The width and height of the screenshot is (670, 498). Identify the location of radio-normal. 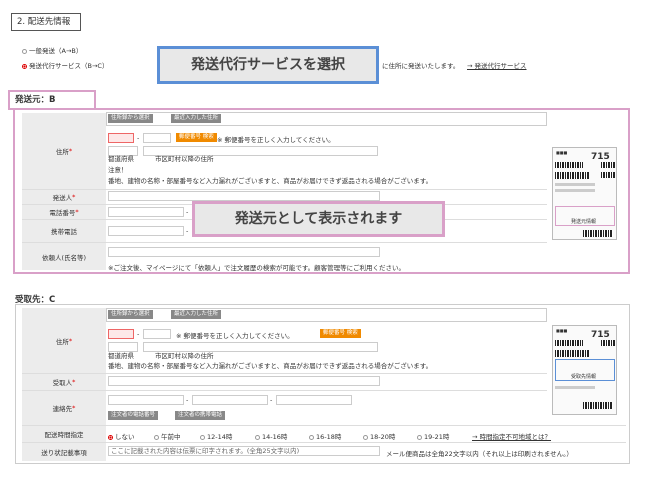
(24, 51).